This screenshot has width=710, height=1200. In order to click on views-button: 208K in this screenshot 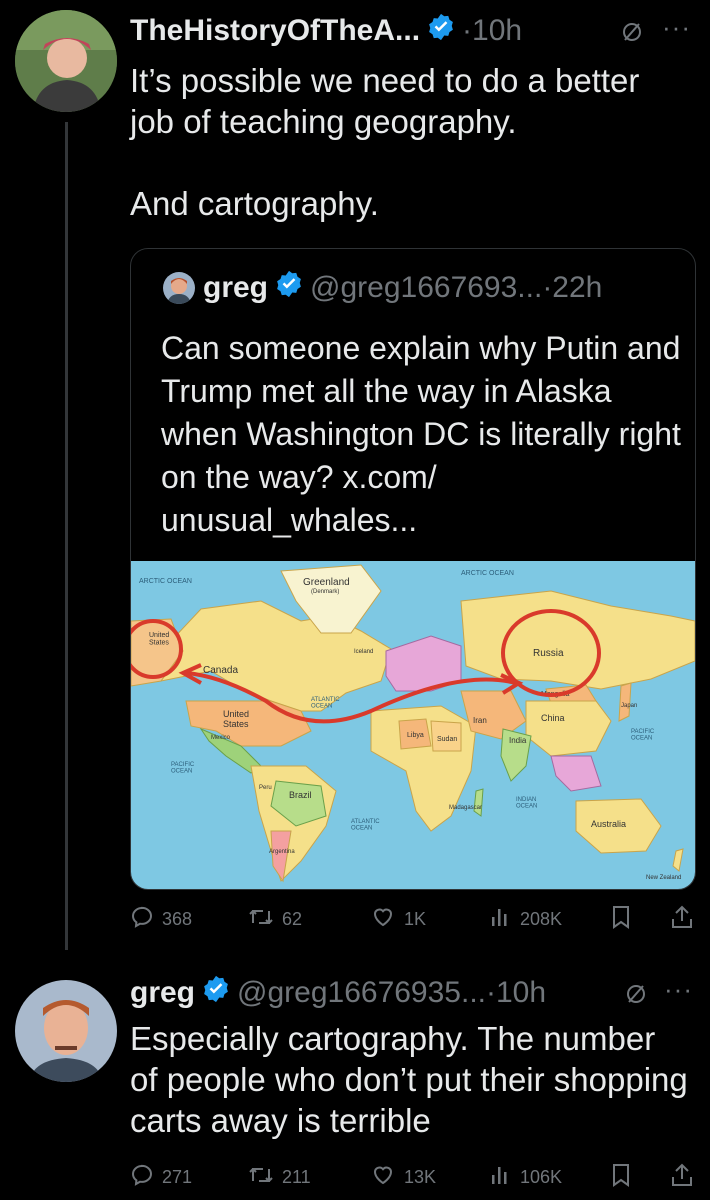, I will do `click(526, 919)`.